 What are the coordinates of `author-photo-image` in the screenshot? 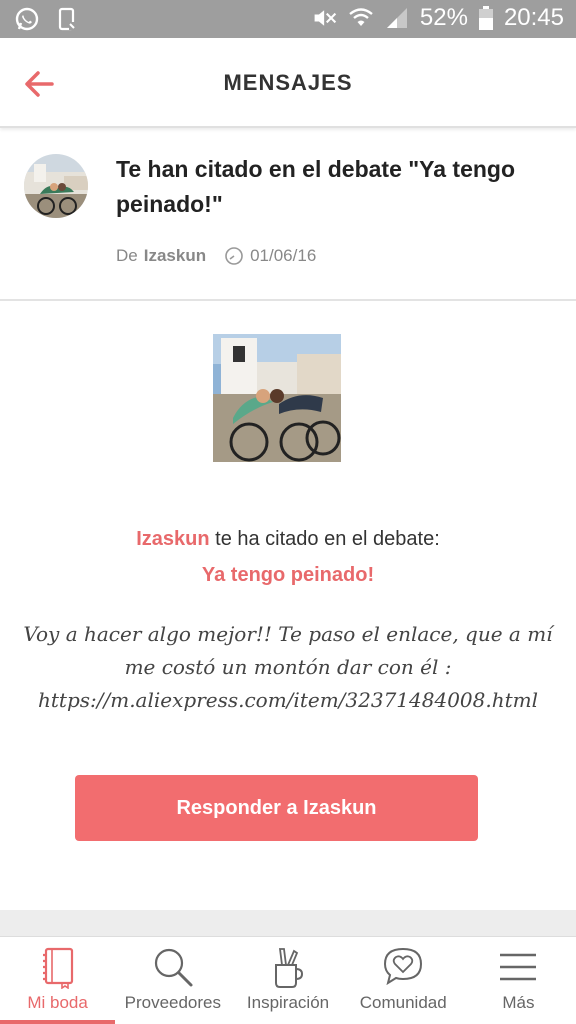 It's located at (277, 398).